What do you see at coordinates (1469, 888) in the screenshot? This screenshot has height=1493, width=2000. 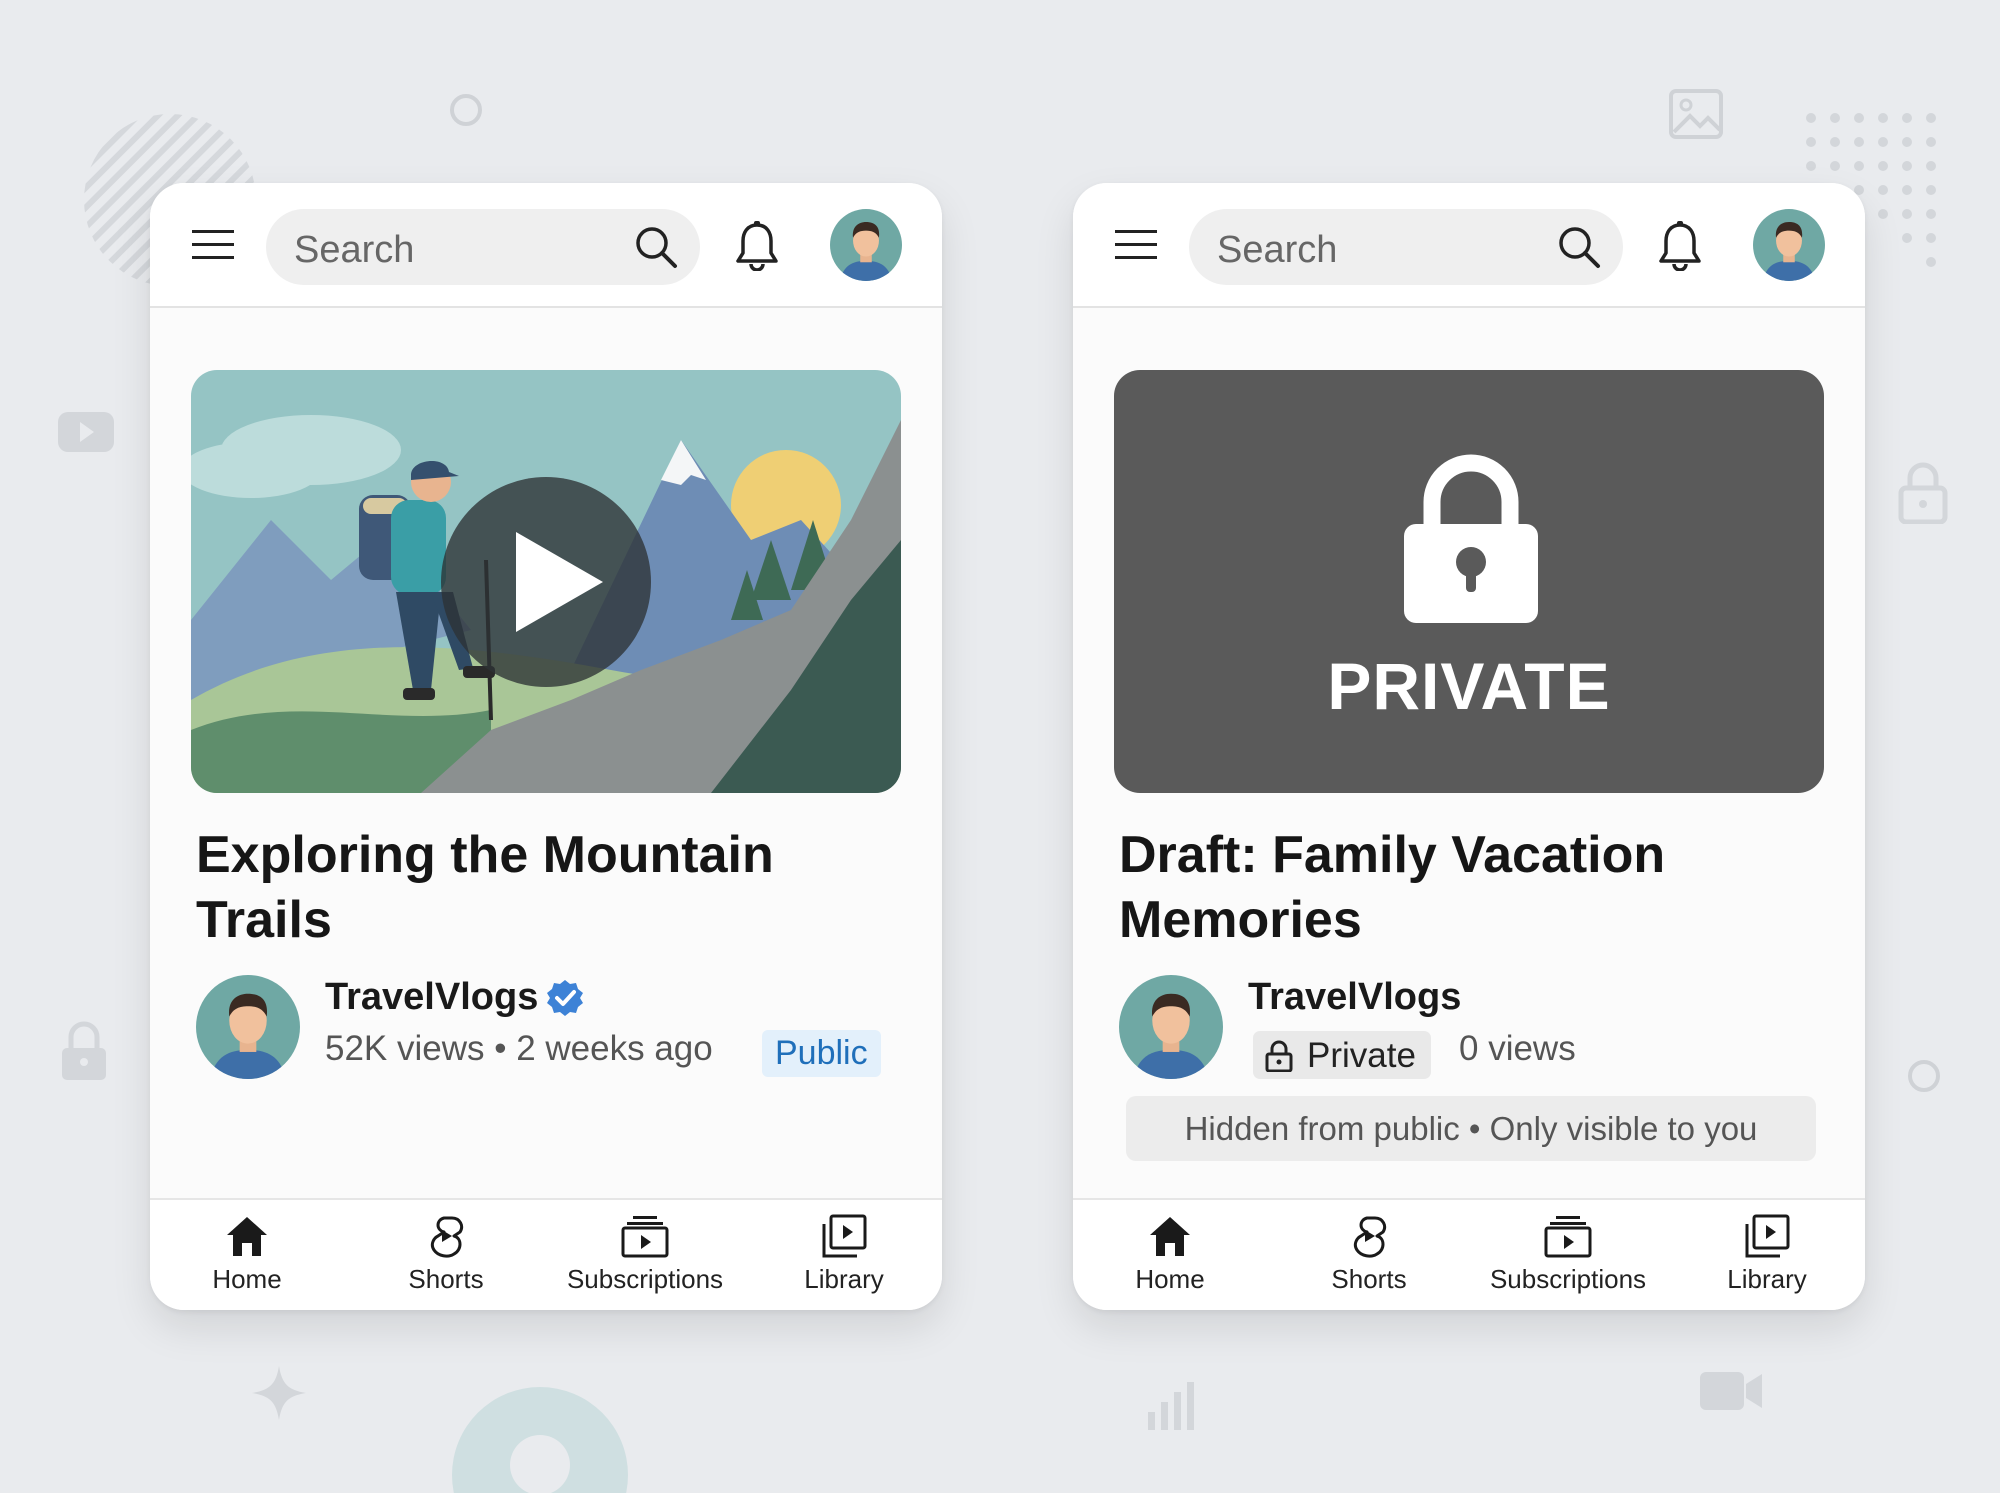 I see `video-title: Draft: Family Vacation Memories` at bounding box center [1469, 888].